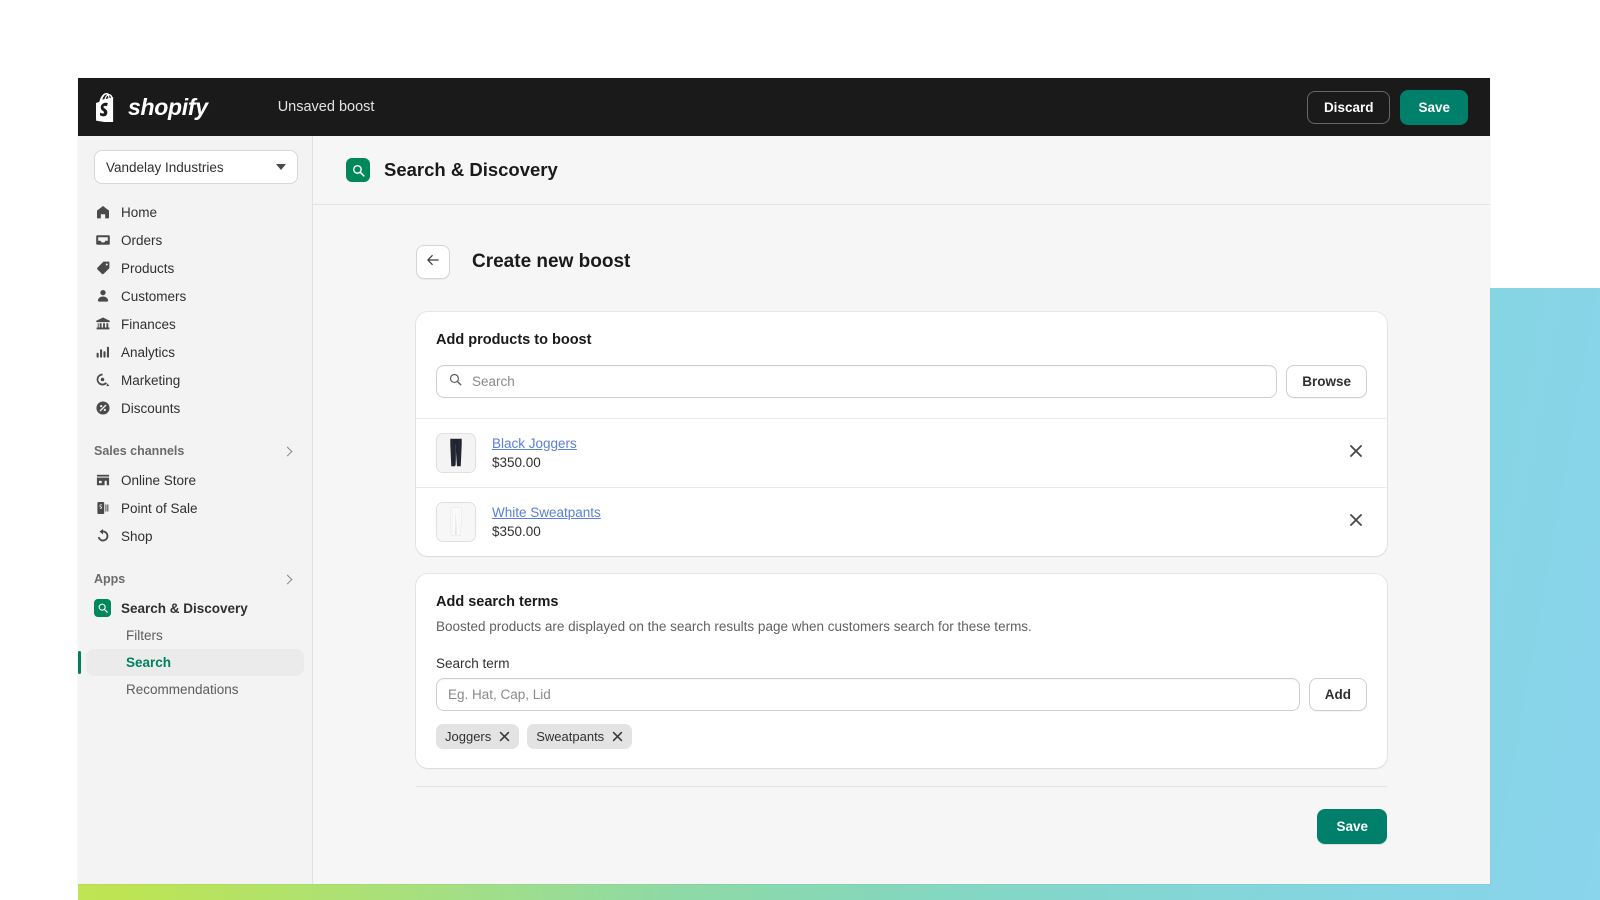 Image resolution: width=1600 pixels, height=900 pixels. Describe the element at coordinates (148, 324) in the screenshot. I see `sidebar-item-label: Finances` at that location.